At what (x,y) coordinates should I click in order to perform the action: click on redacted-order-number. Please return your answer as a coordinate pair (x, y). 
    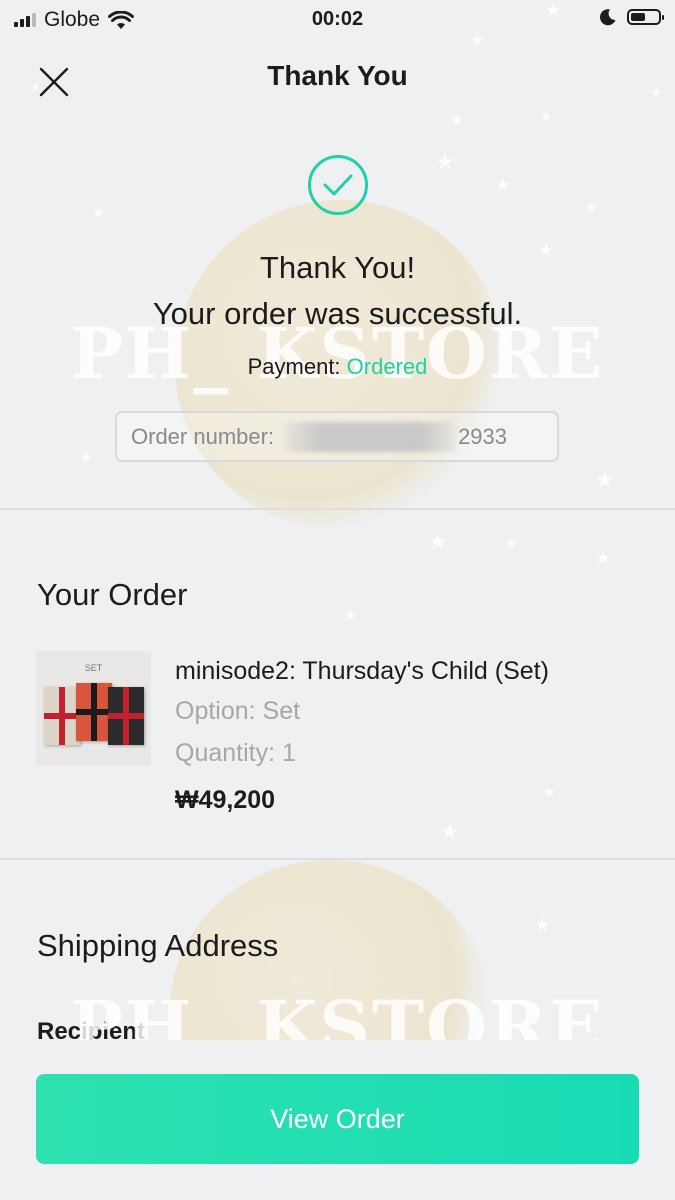
    Looking at the image, I should click on (370, 436).